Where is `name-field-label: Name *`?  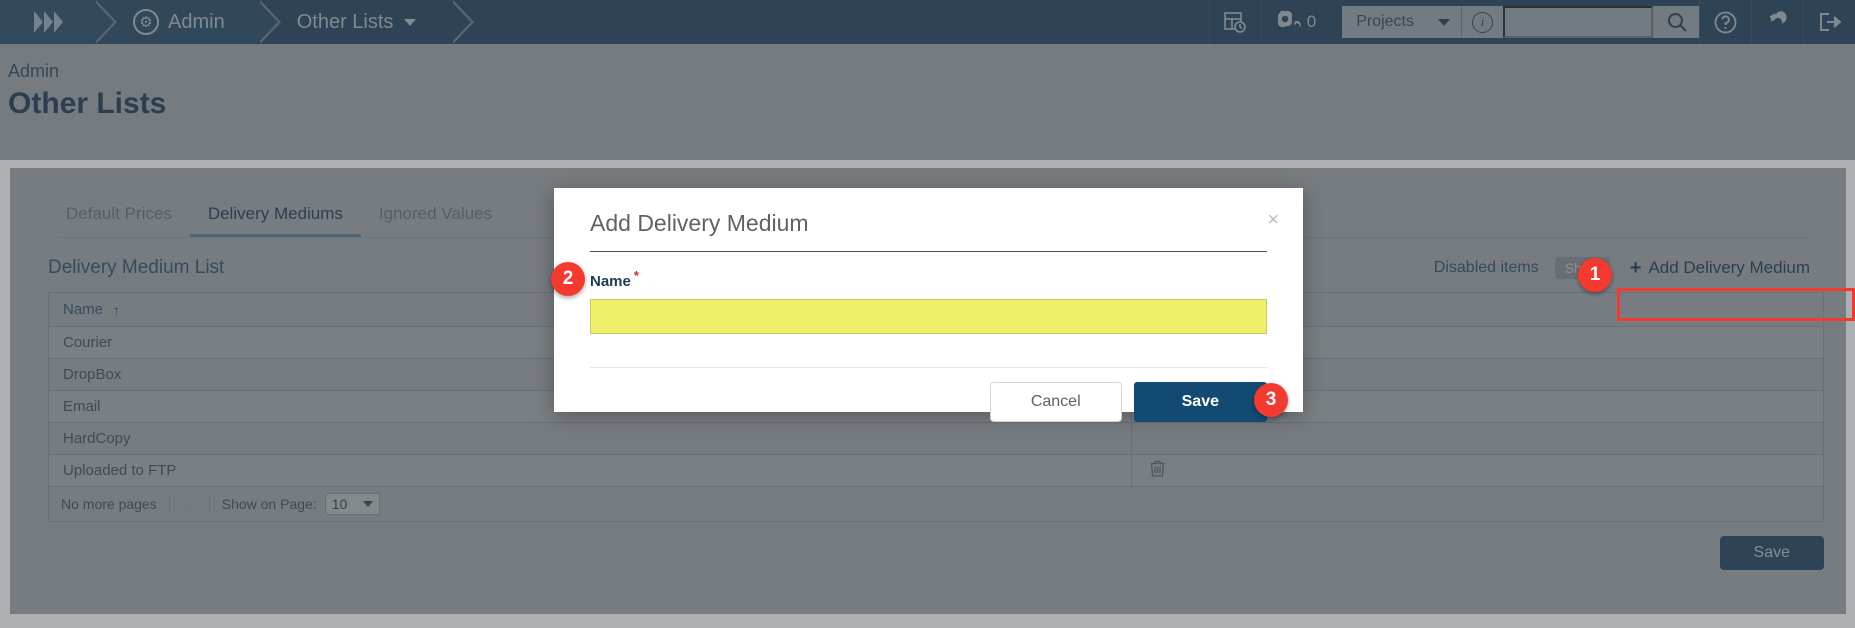 name-field-label: Name * is located at coordinates (614, 279).